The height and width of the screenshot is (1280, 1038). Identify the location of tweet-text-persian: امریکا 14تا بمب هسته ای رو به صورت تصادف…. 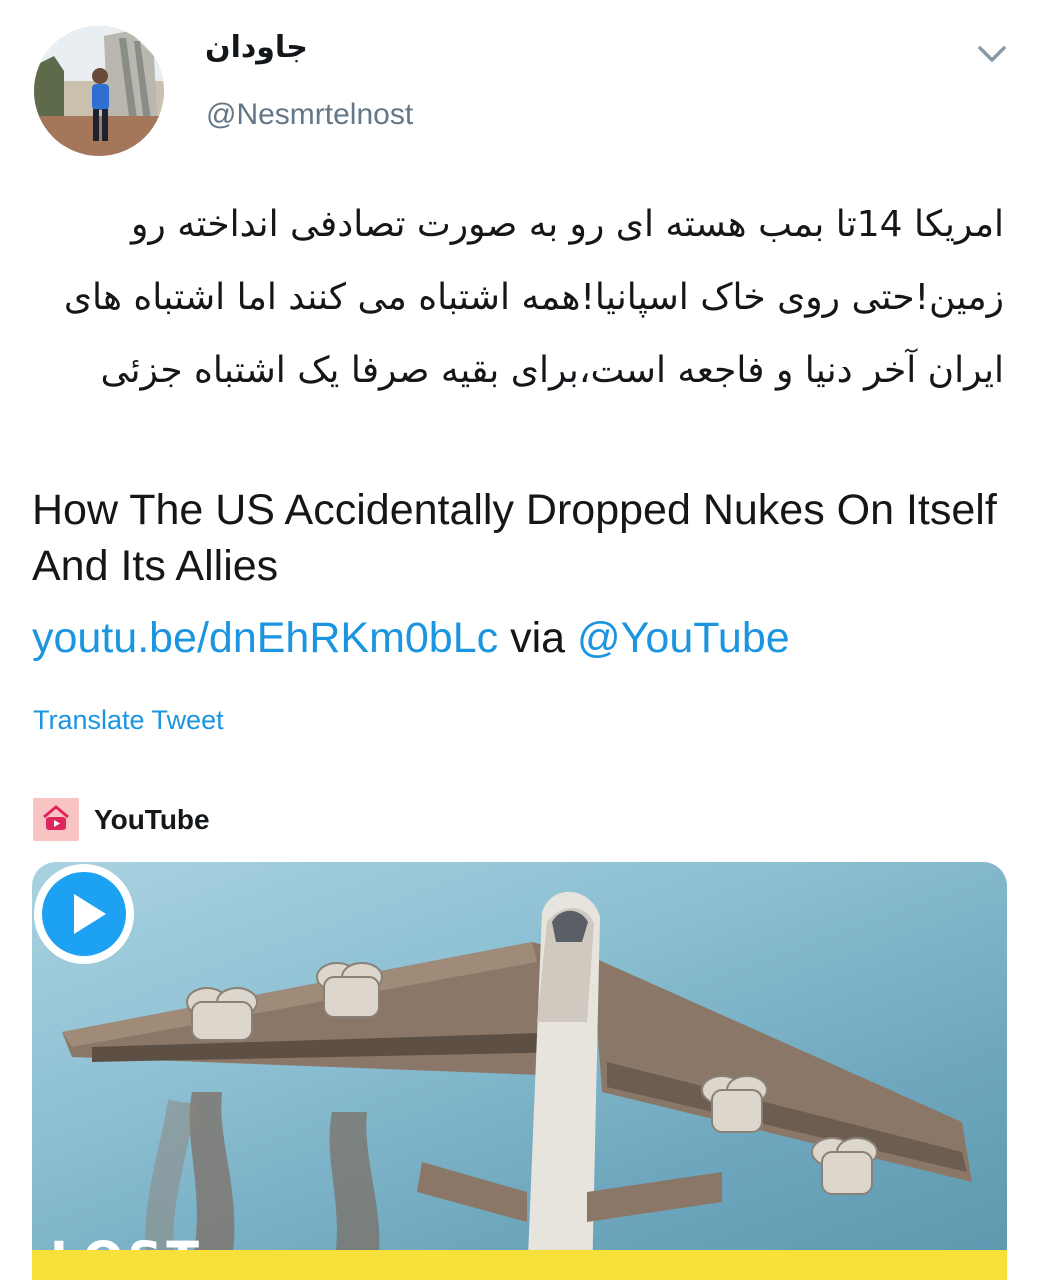
(533, 297).